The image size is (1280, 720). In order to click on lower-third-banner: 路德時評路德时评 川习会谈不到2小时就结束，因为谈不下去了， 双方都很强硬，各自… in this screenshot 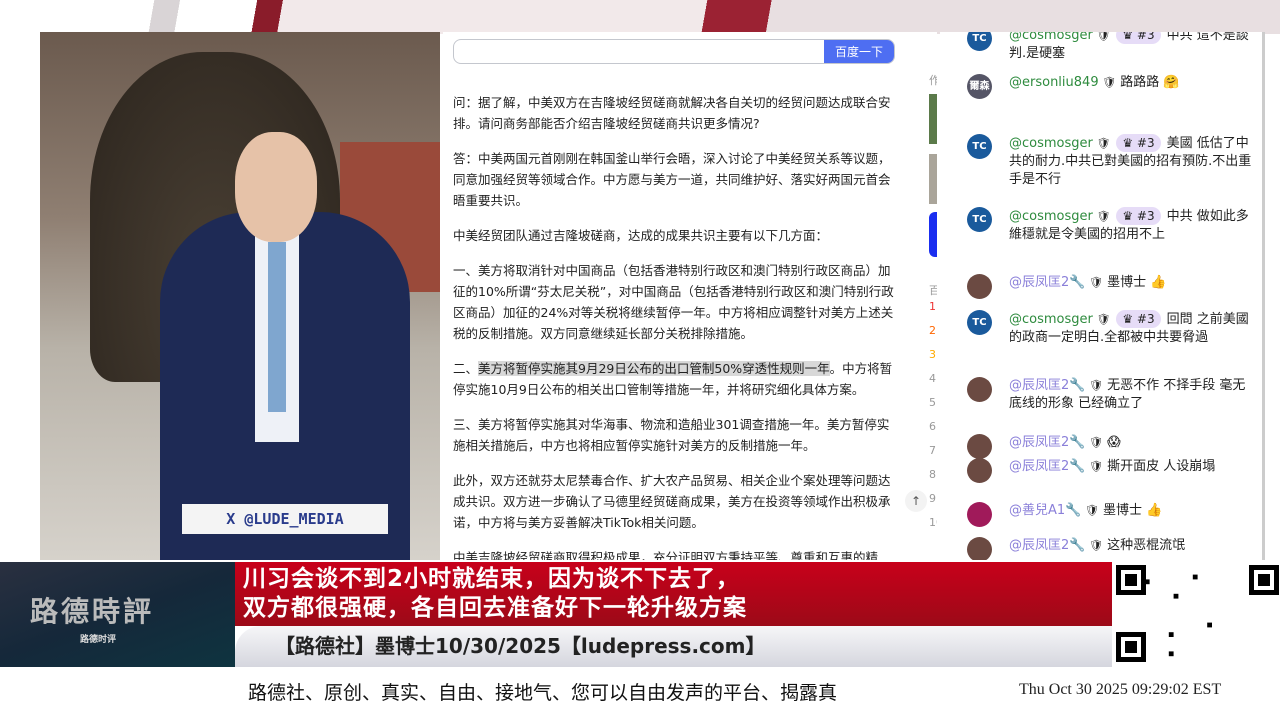, I will do `click(640, 614)`.